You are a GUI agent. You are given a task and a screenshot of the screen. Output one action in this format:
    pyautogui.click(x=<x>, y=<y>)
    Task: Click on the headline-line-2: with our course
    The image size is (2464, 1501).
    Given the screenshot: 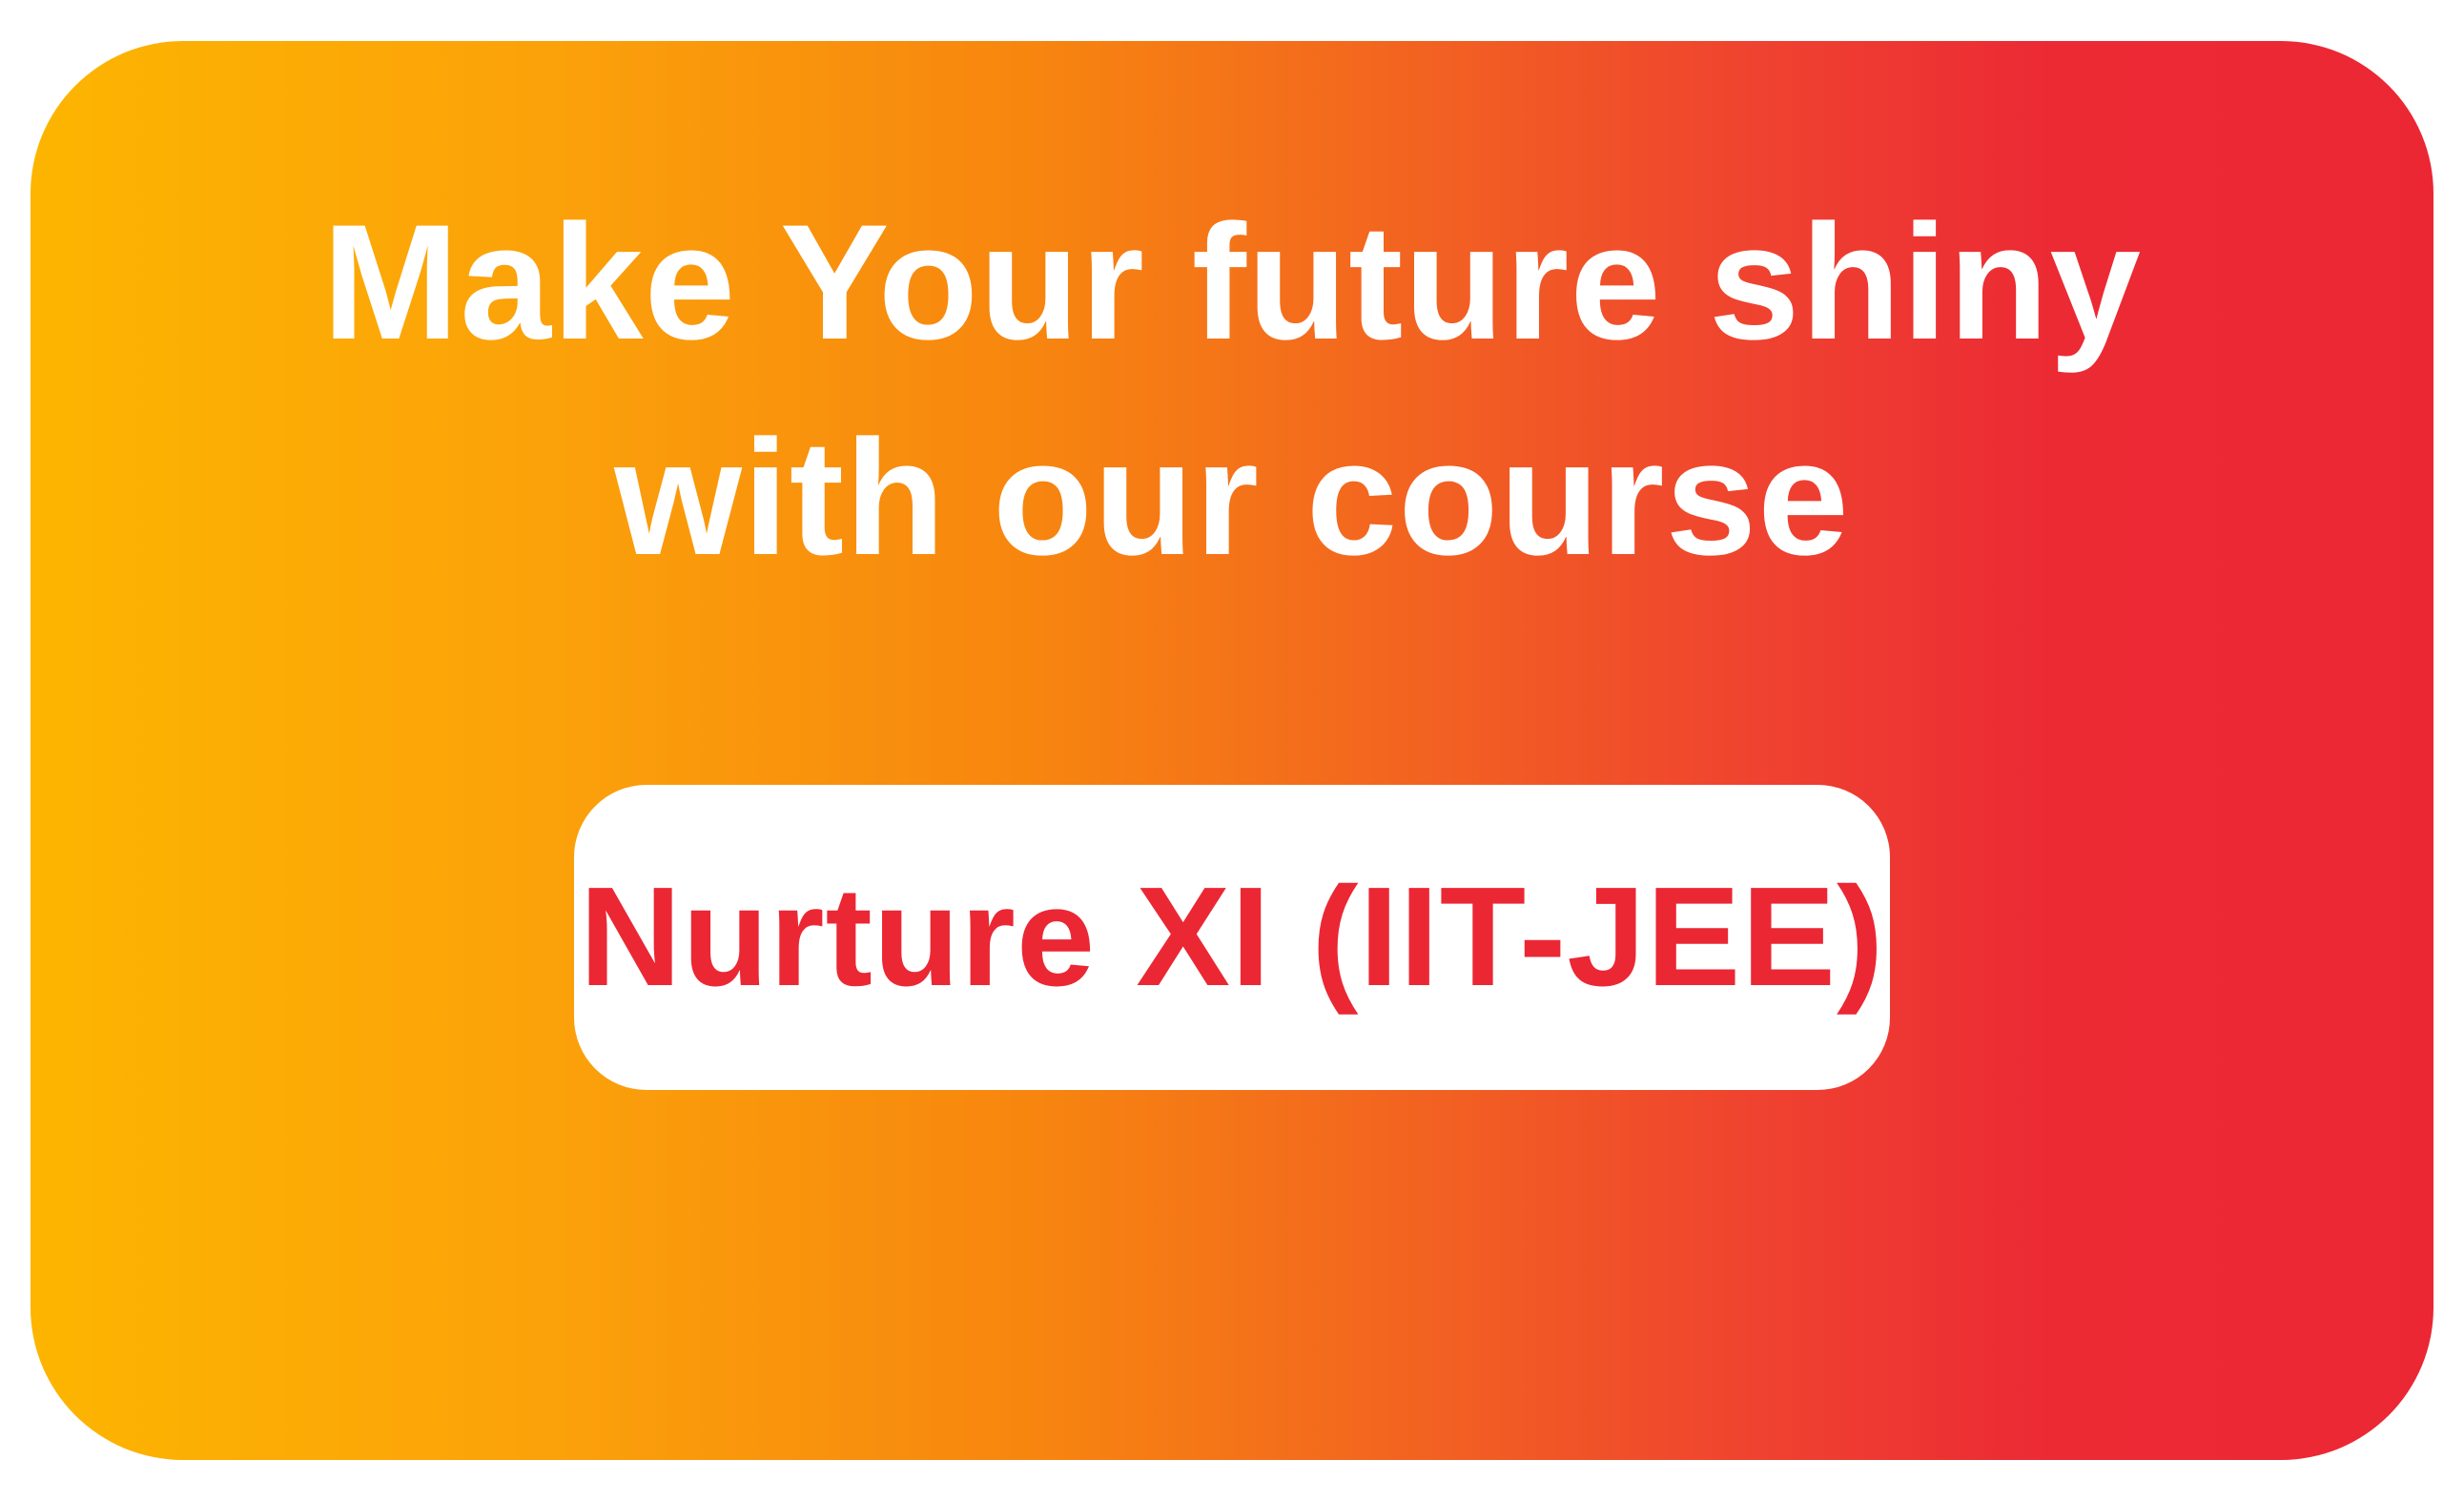 What is the action you would take?
    pyautogui.click(x=1232, y=497)
    